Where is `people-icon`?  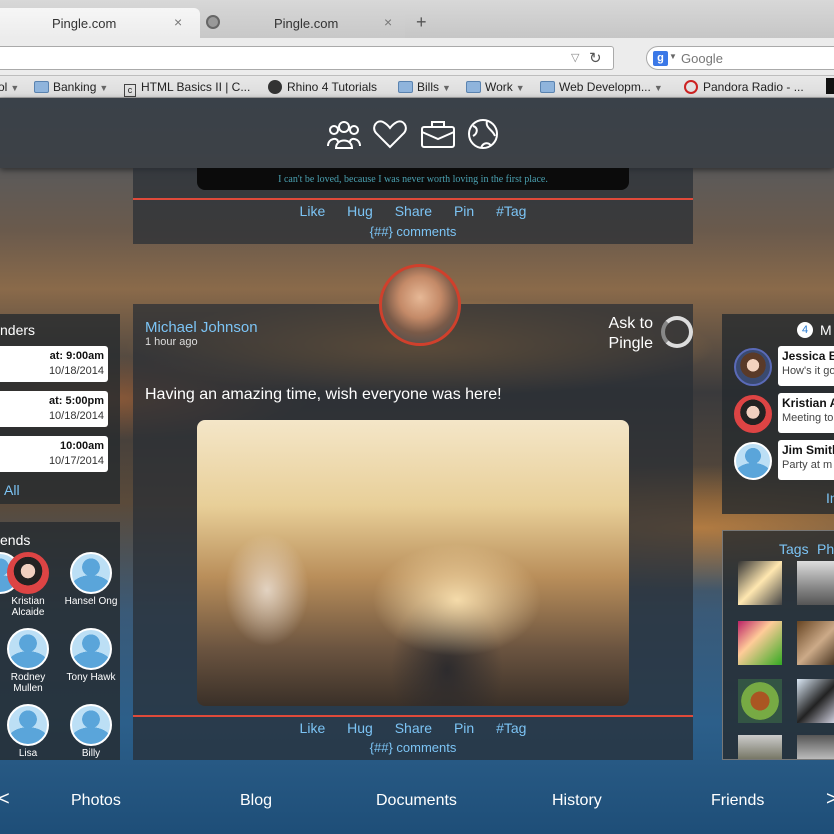 people-icon is located at coordinates (344, 134).